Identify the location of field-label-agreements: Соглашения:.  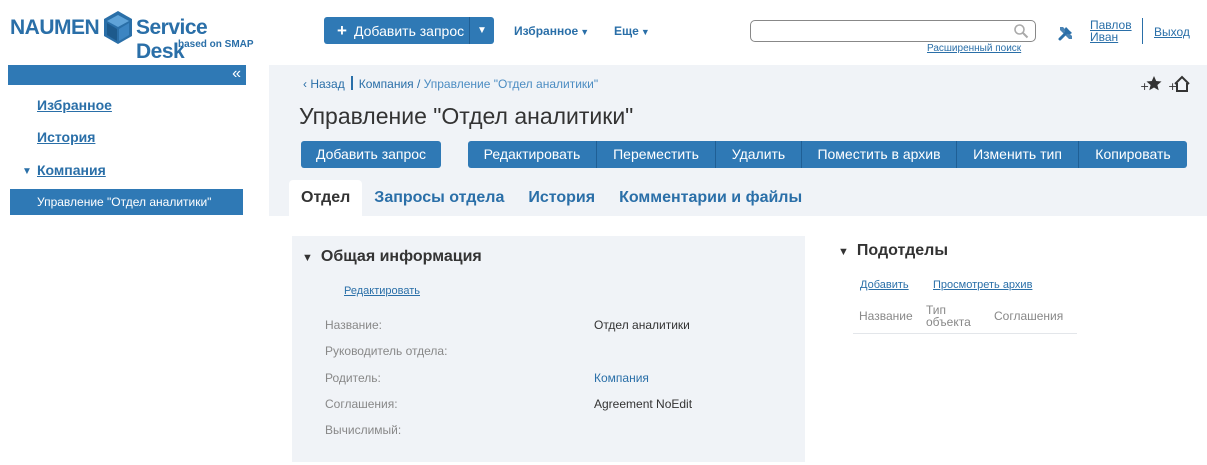
(361, 404).